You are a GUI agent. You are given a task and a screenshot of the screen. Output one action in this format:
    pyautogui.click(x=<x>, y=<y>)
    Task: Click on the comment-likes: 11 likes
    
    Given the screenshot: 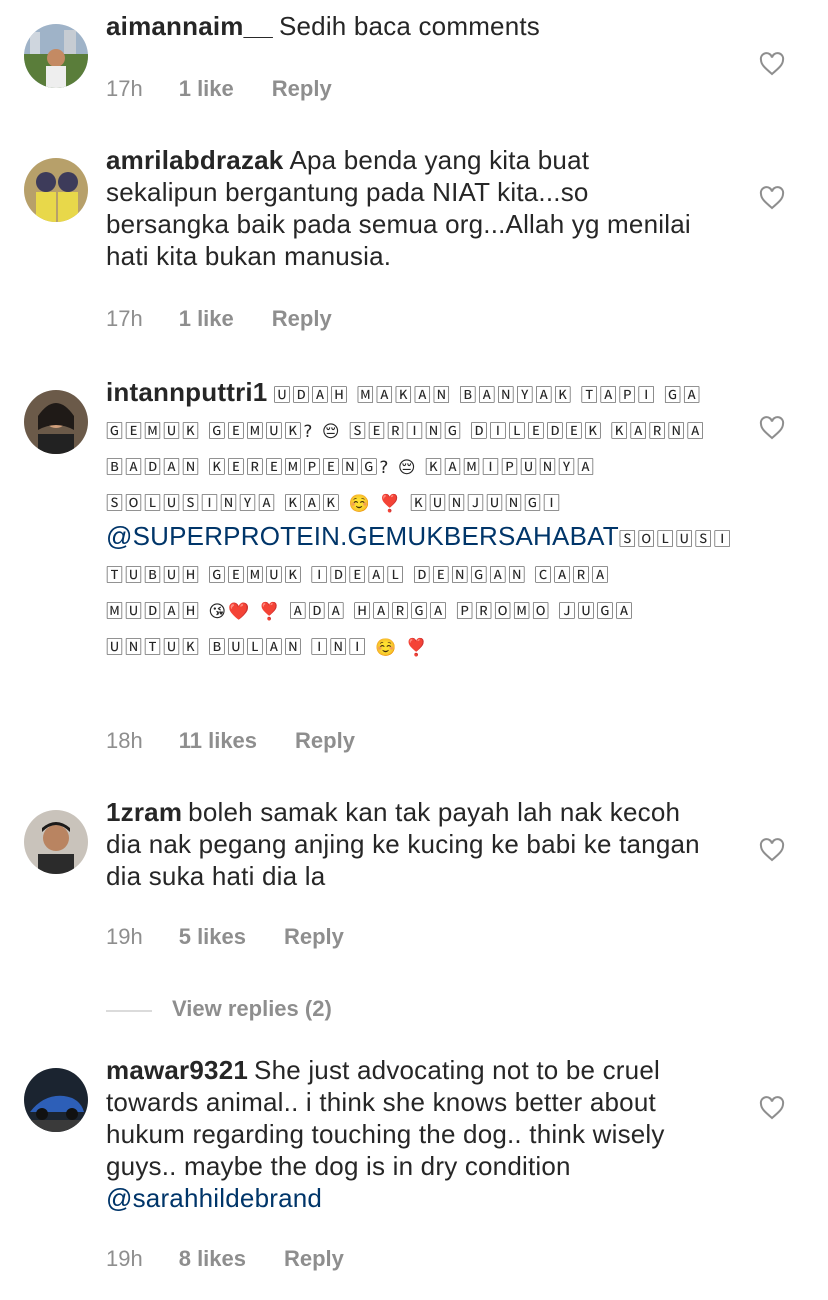 What is the action you would take?
    pyautogui.click(x=218, y=741)
    